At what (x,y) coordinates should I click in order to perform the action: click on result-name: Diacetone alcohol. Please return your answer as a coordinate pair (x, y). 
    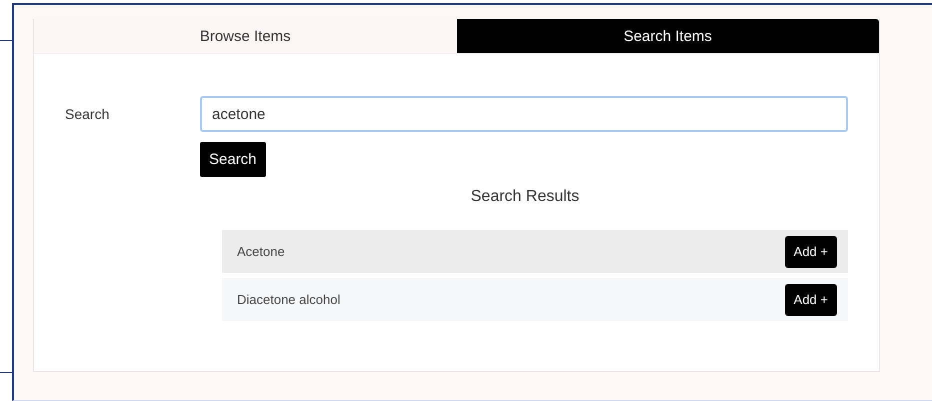
    Looking at the image, I should click on (288, 299).